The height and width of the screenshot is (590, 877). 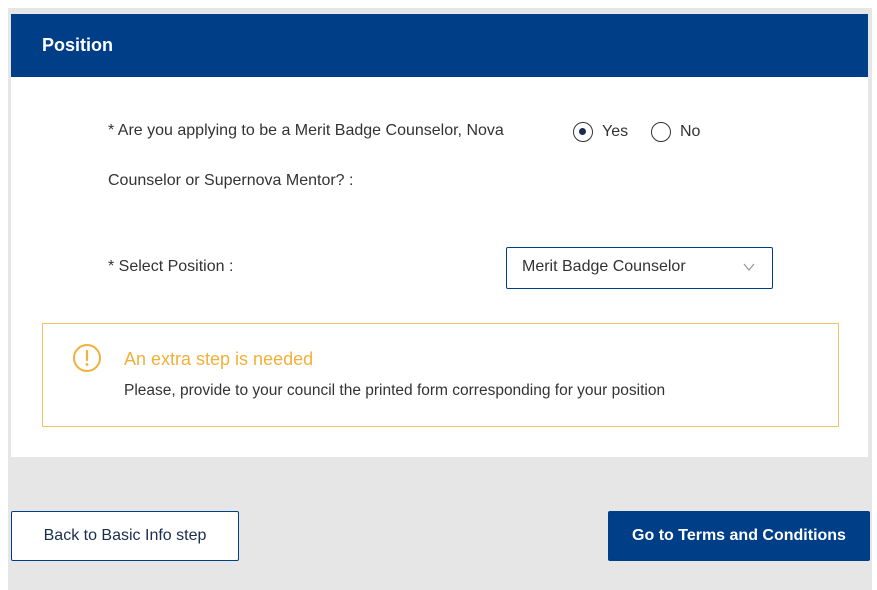 What do you see at coordinates (690, 131) in the screenshot?
I see `radio-no-label: No` at bounding box center [690, 131].